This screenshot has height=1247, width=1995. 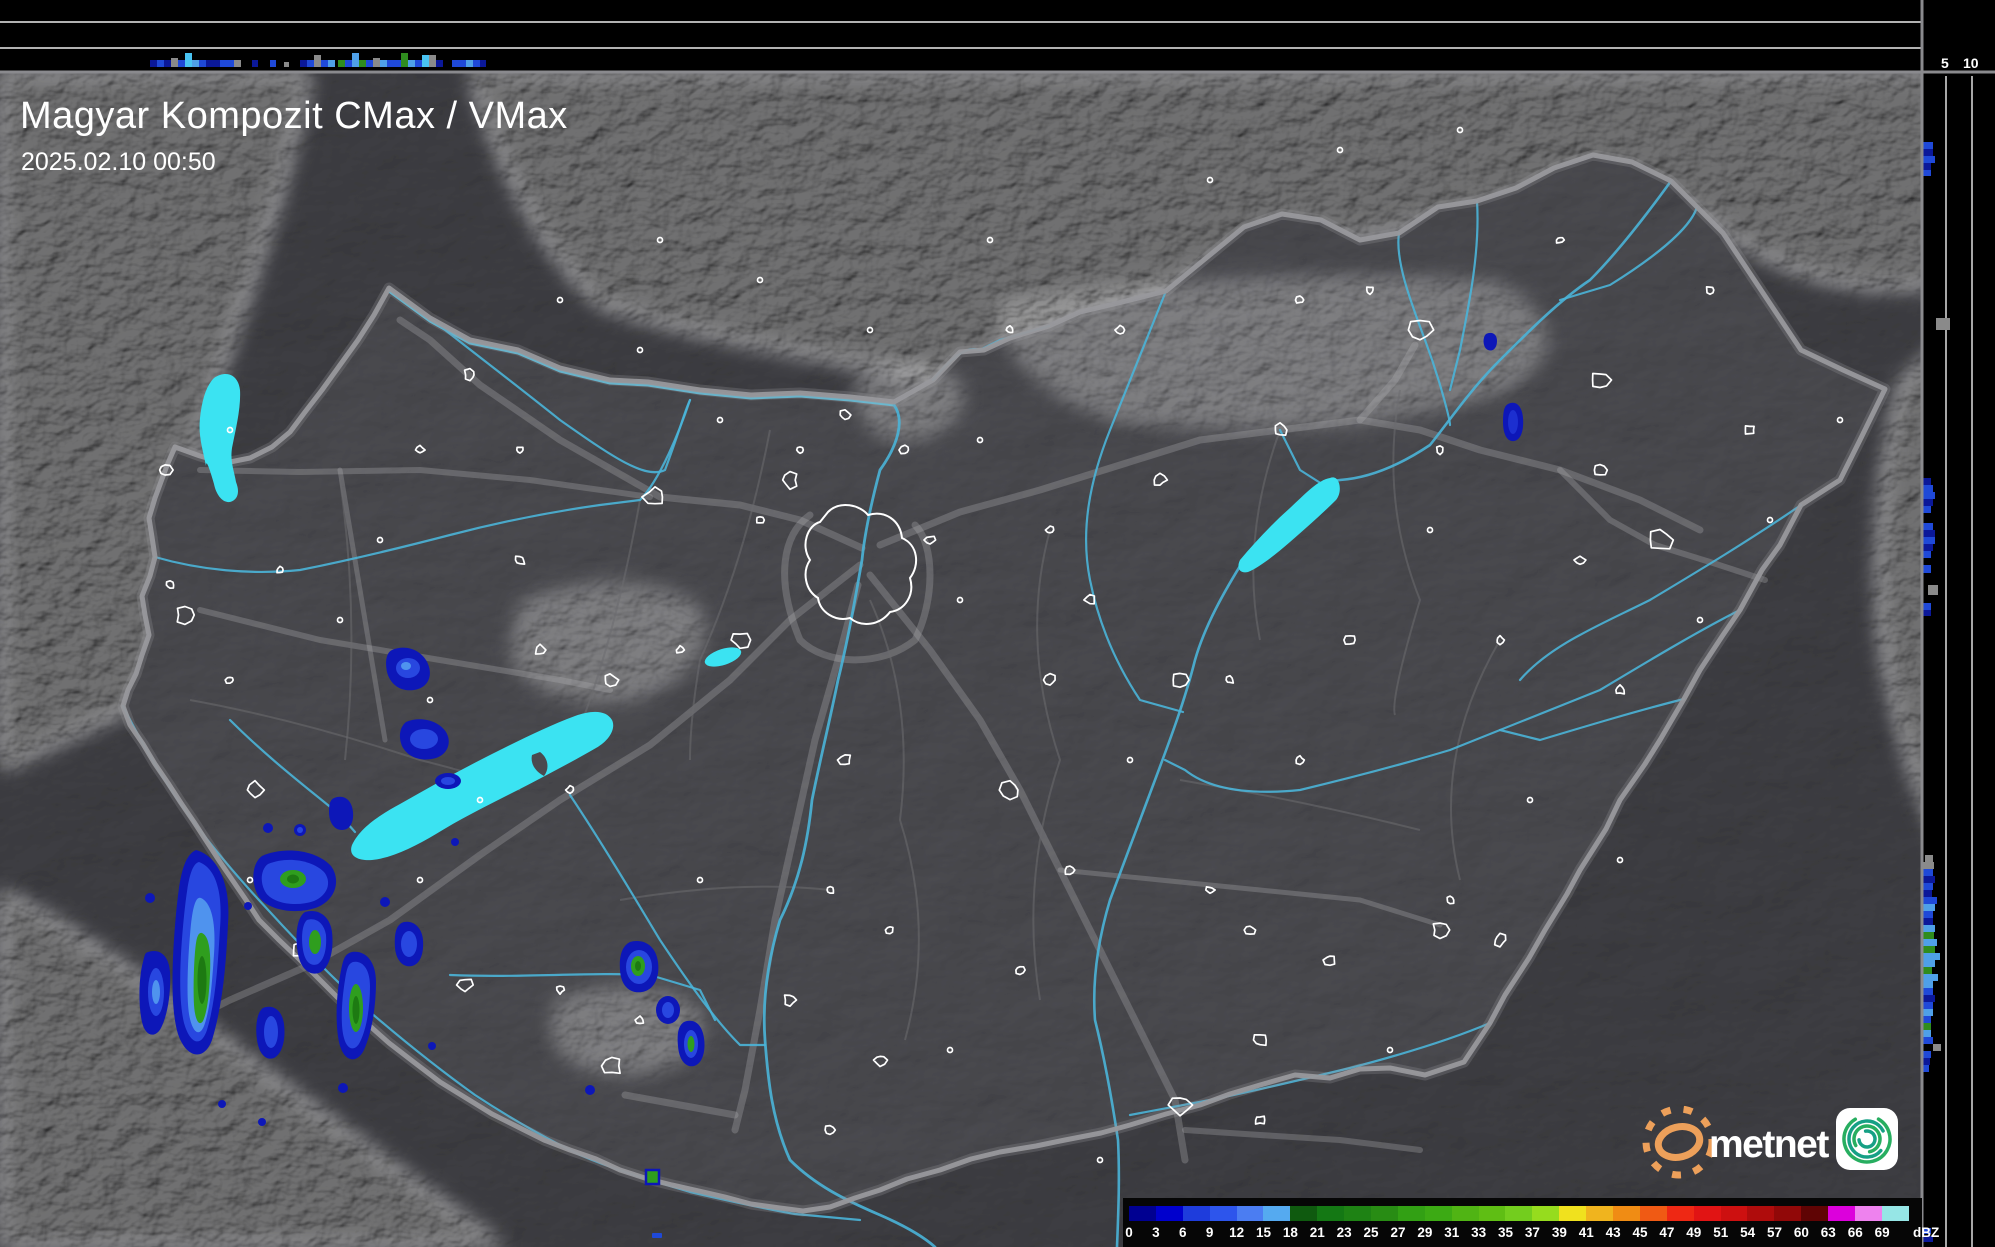 I want to click on colorbar-tick-label: 69, so click(x=1882, y=1232).